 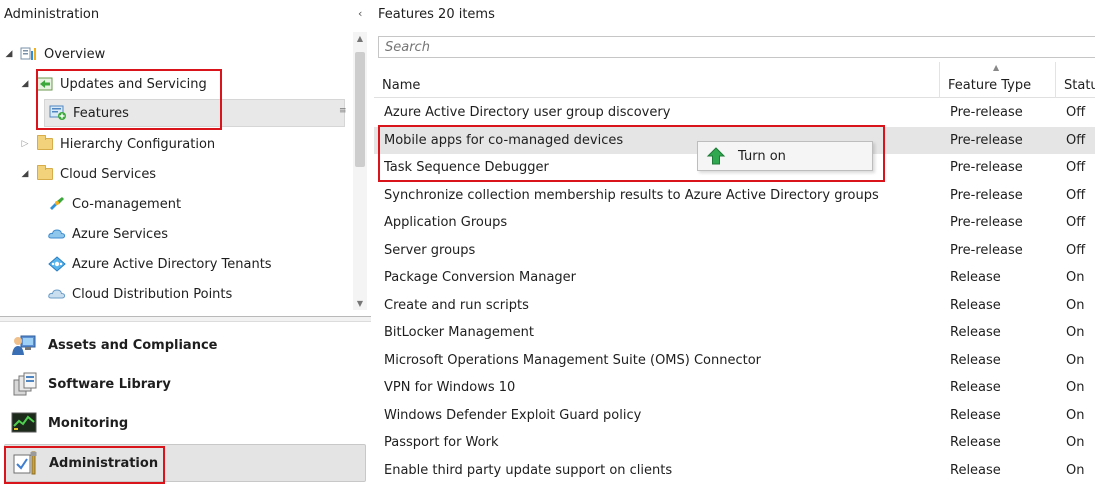 What do you see at coordinates (160, 264) in the screenshot?
I see `tree-item-aad-tenants: Azure Active Directory Tenants` at bounding box center [160, 264].